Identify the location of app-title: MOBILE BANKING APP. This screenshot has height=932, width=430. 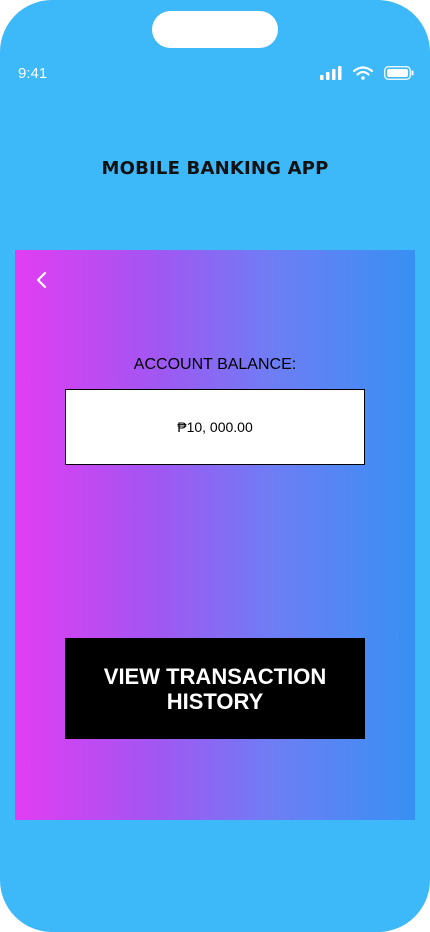
(215, 168).